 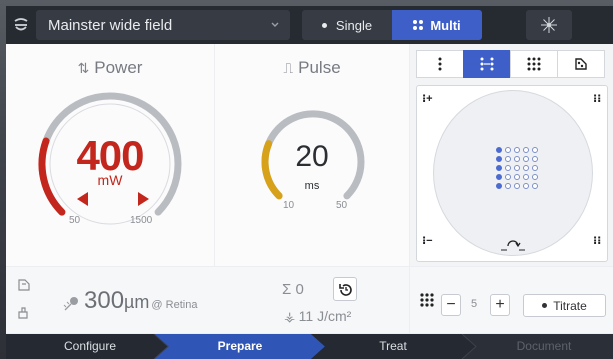 I want to click on pattern-type-tabs, so click(x=512, y=64).